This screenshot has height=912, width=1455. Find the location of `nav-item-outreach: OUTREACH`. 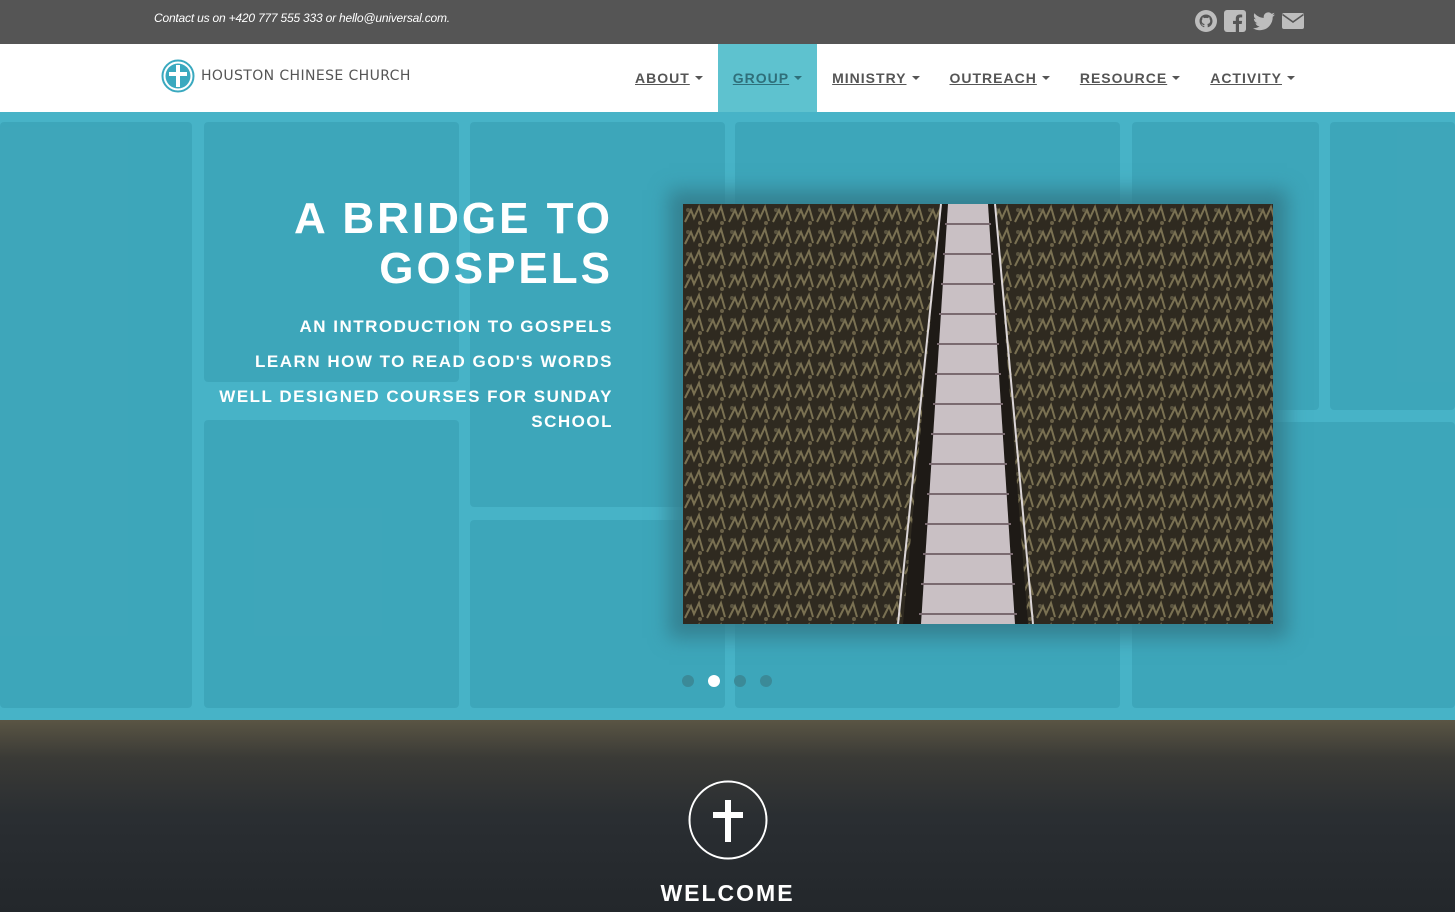

nav-item-outreach: OUTREACH is located at coordinates (1000, 78).